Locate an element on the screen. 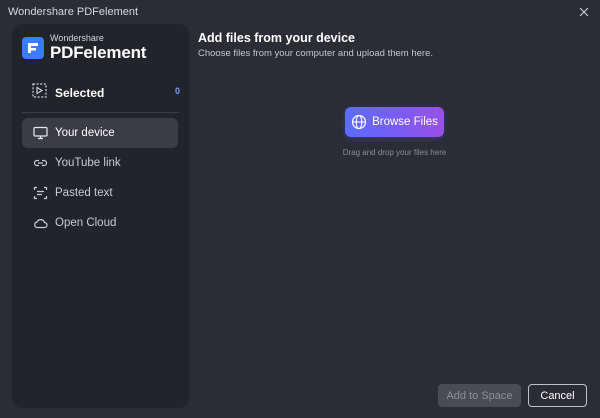 This screenshot has height=418, width=600. monitor-icon is located at coordinates (40, 133).